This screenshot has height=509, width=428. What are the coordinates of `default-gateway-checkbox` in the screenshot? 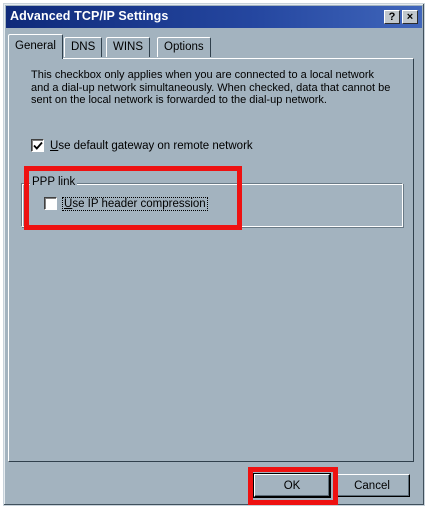 It's located at (37, 145).